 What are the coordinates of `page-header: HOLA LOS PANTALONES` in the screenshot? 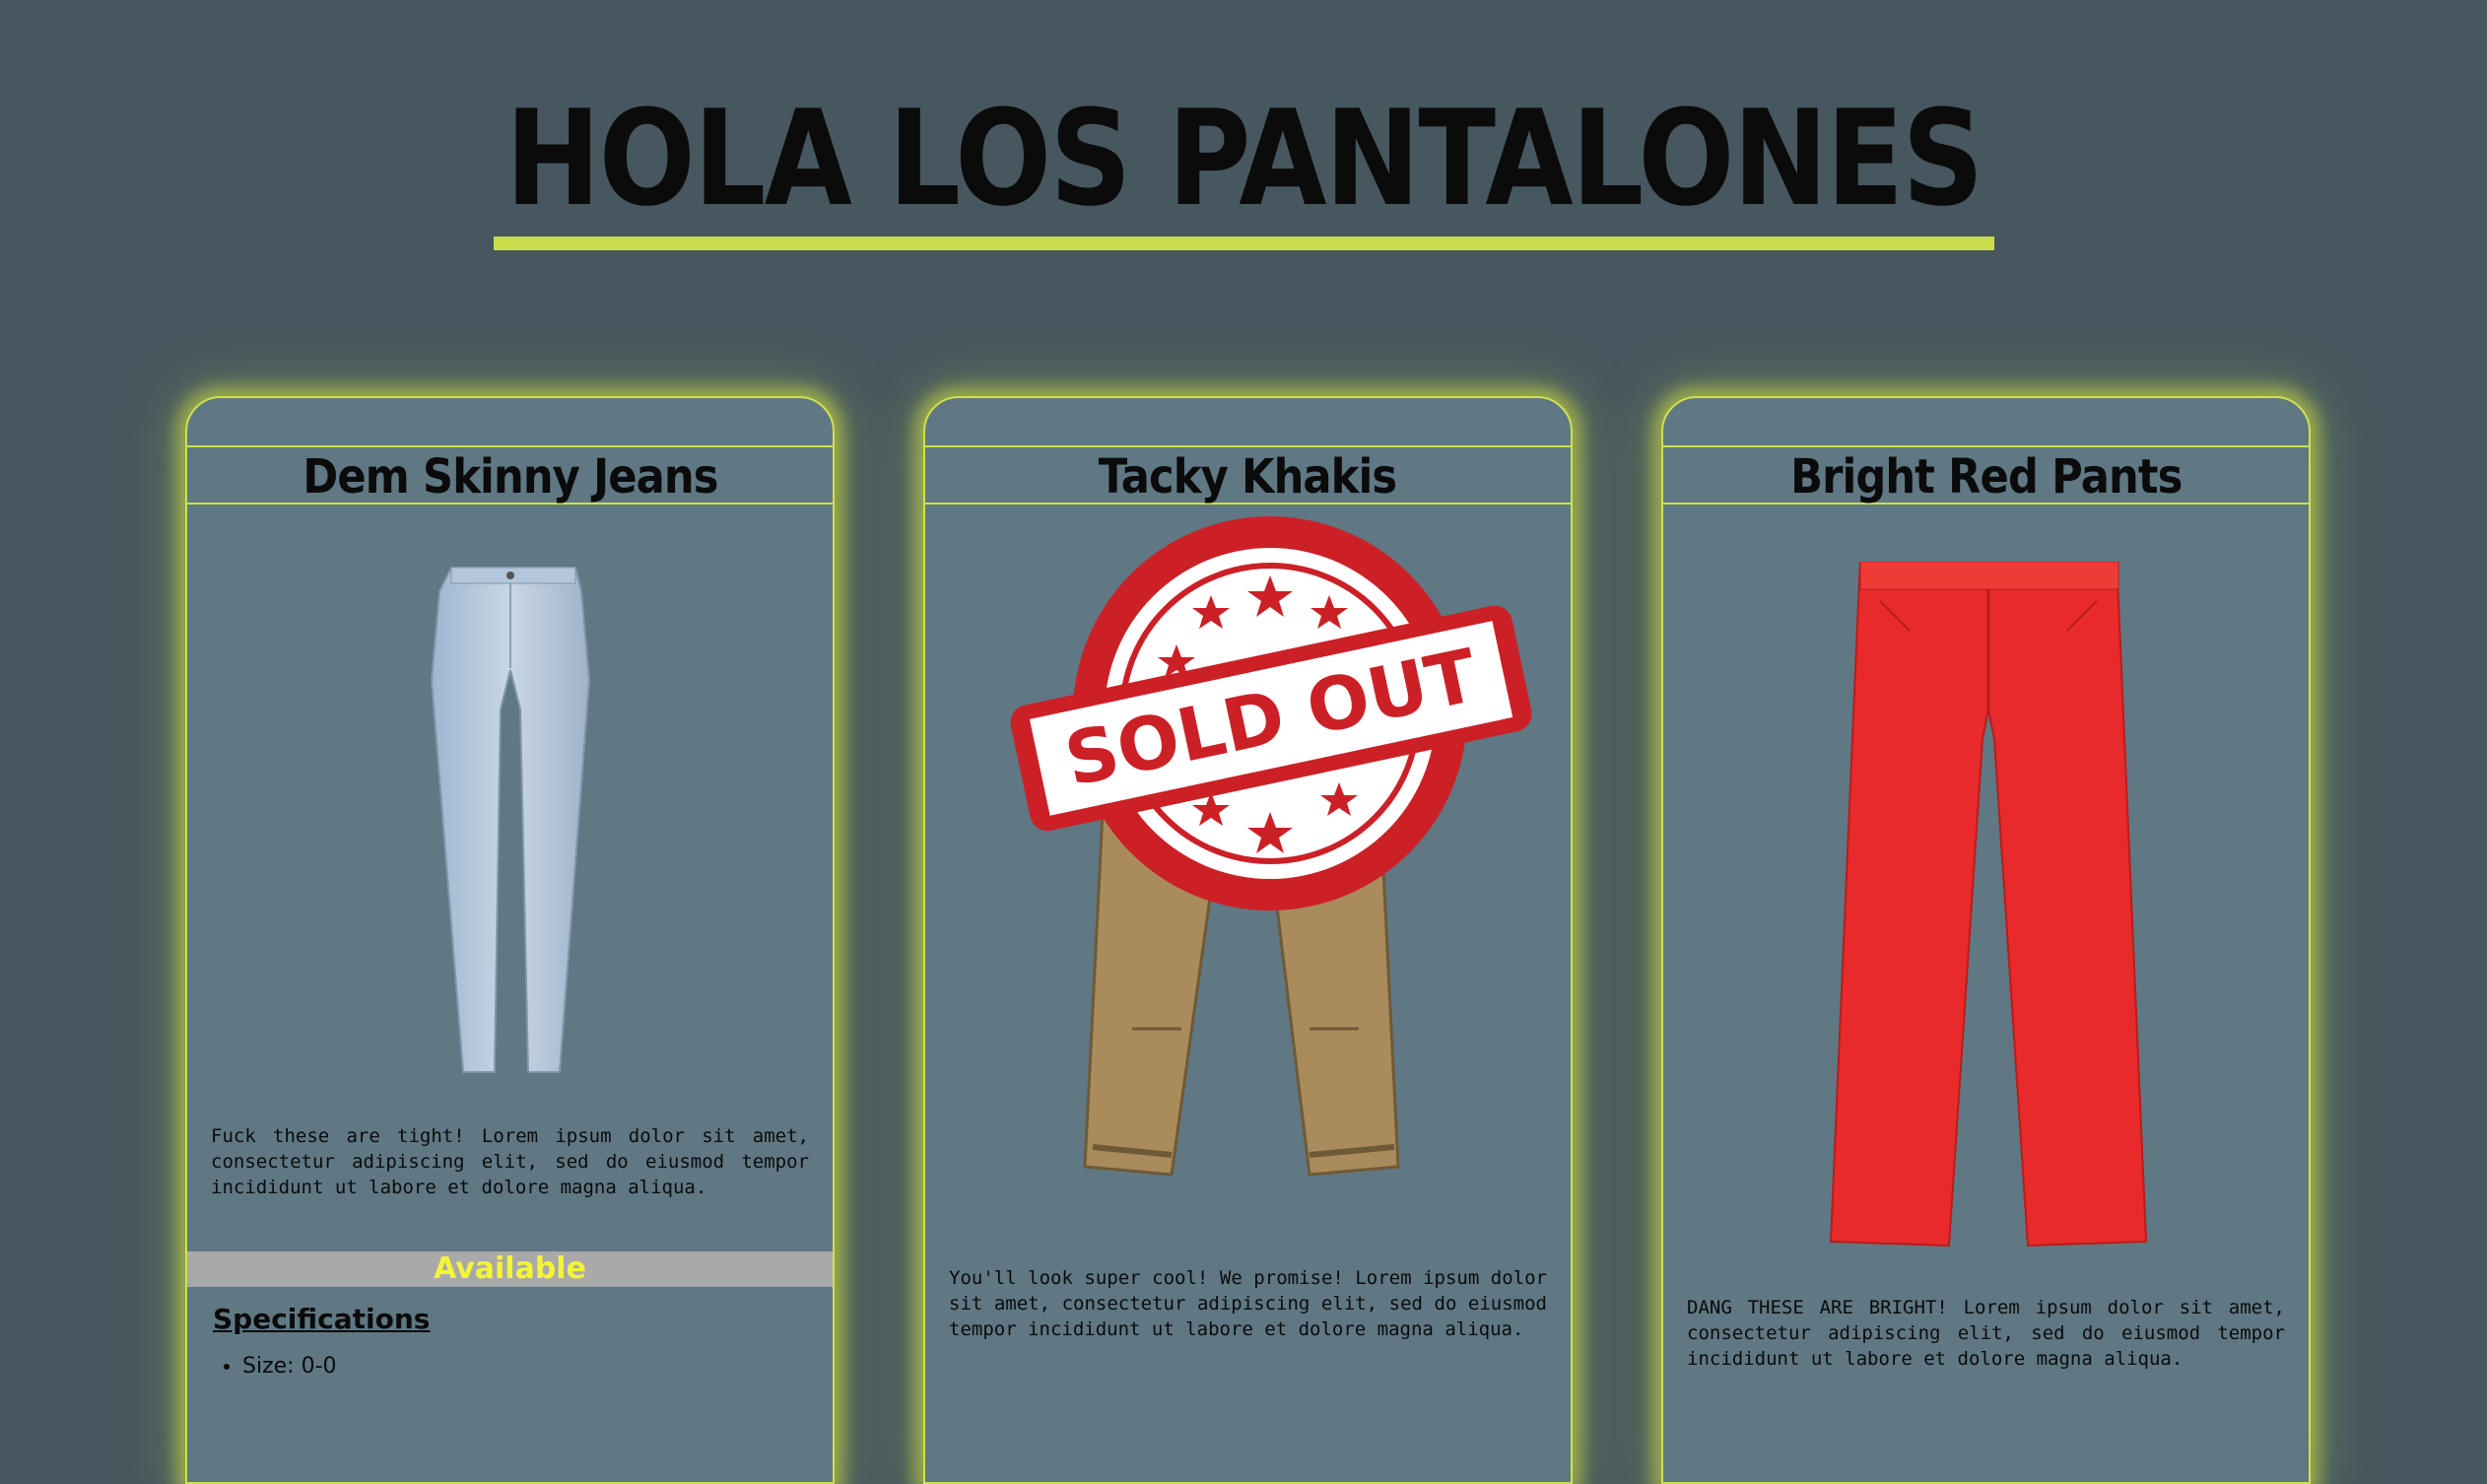 It's located at (1244, 167).